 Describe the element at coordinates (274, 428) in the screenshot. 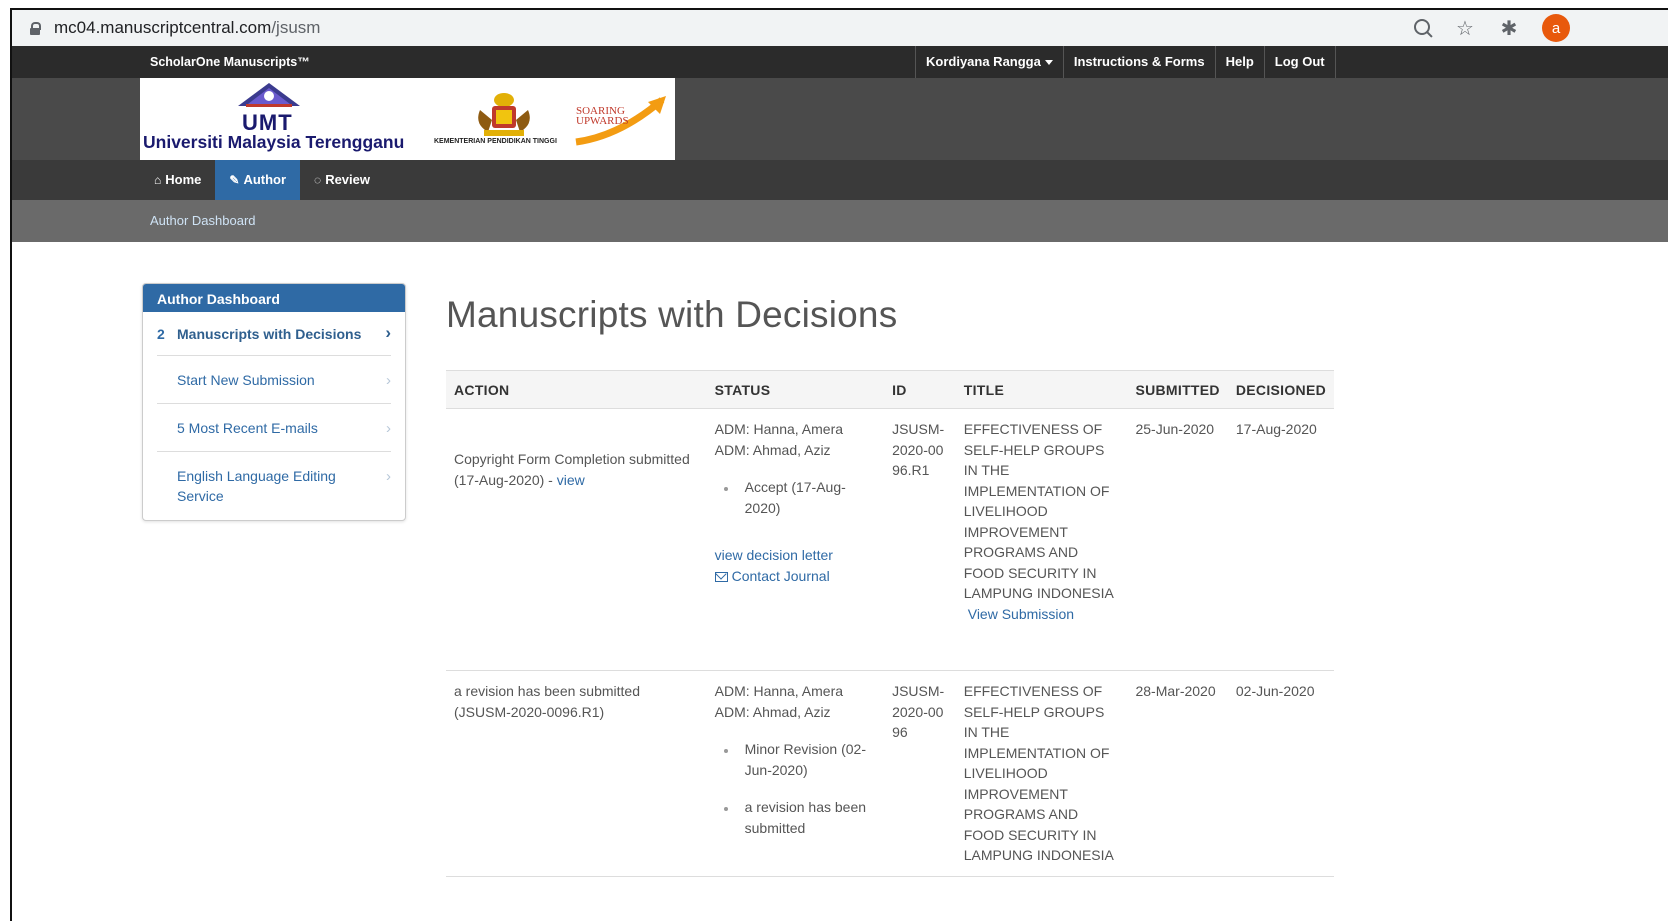

I see `sidebar-item-recent-emails: 5 Most Recent E-mails ›` at that location.